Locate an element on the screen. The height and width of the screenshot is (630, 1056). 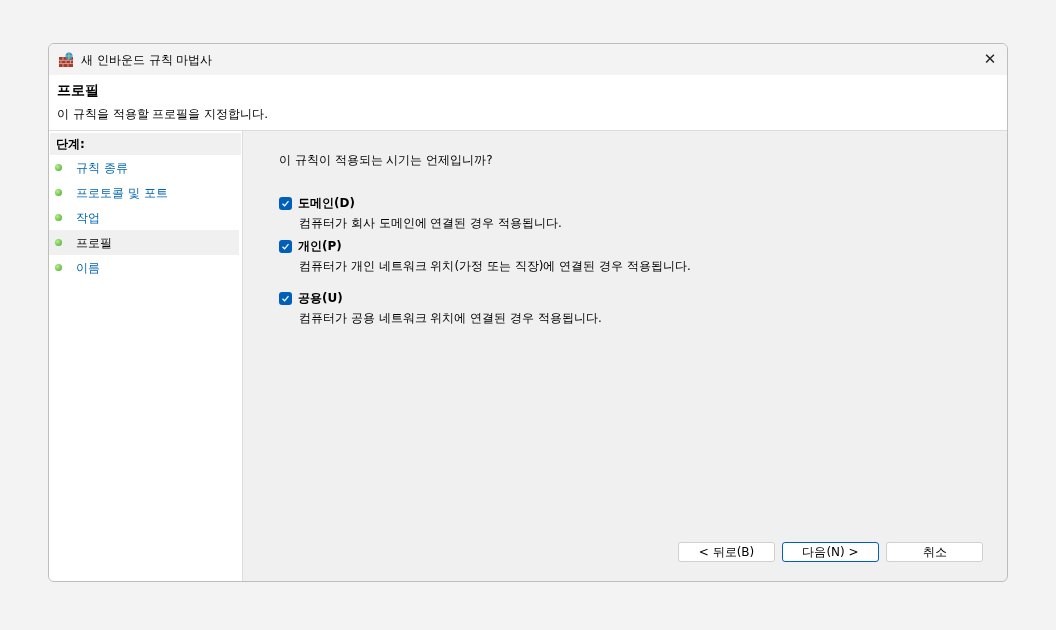
step-item: 이름 is located at coordinates (144, 267).